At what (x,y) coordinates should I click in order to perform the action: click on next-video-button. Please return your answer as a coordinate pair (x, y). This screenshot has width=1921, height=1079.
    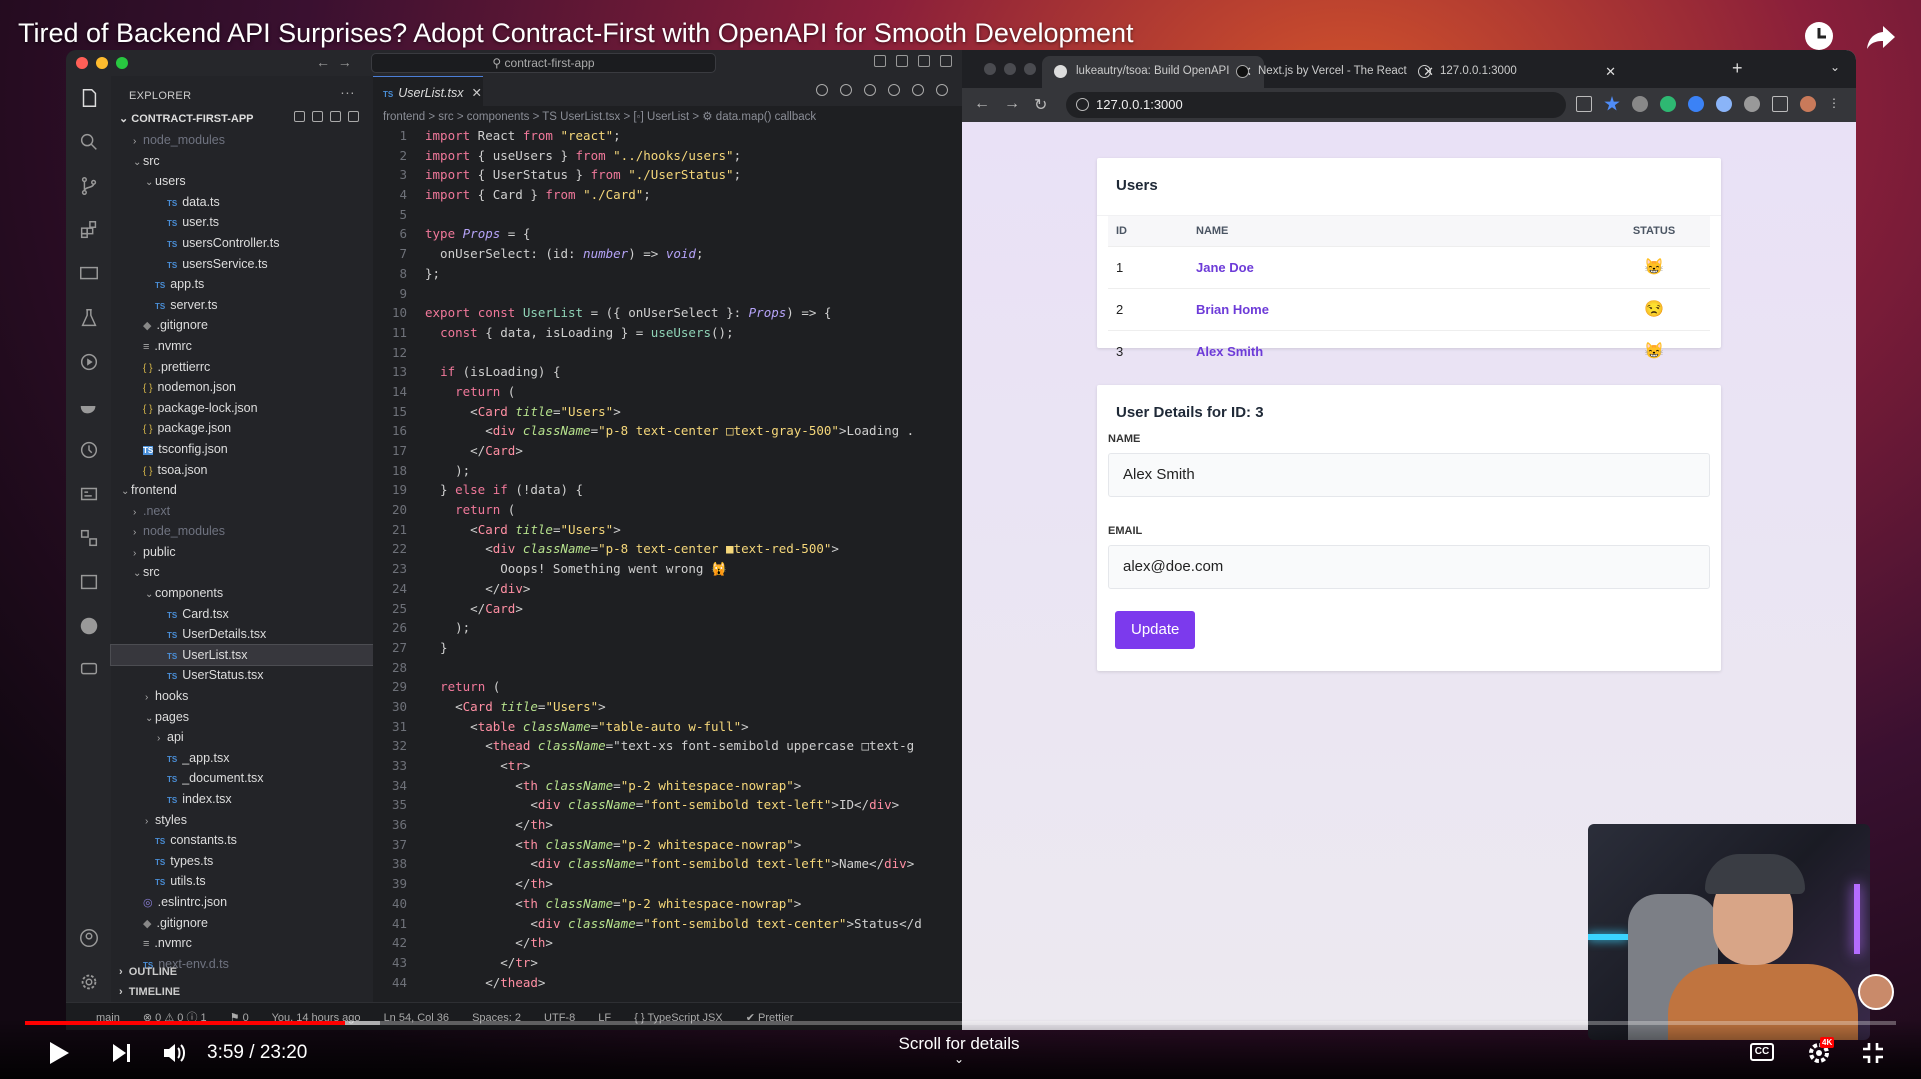
    Looking at the image, I should click on (122, 1053).